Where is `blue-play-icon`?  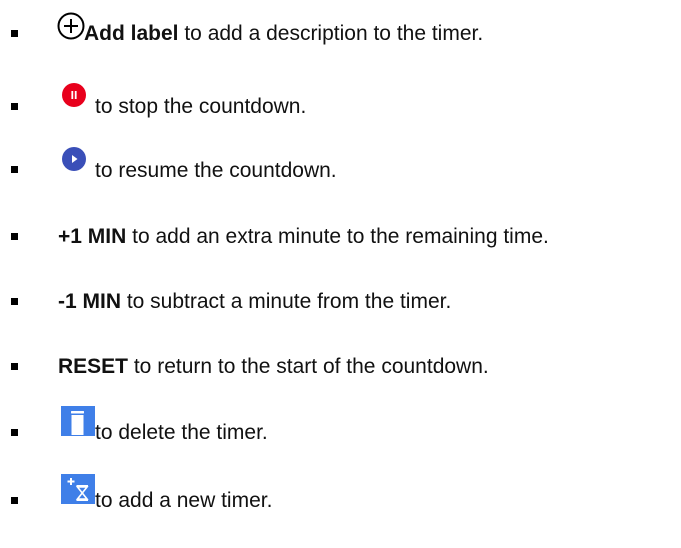
blue-play-icon is located at coordinates (74, 159).